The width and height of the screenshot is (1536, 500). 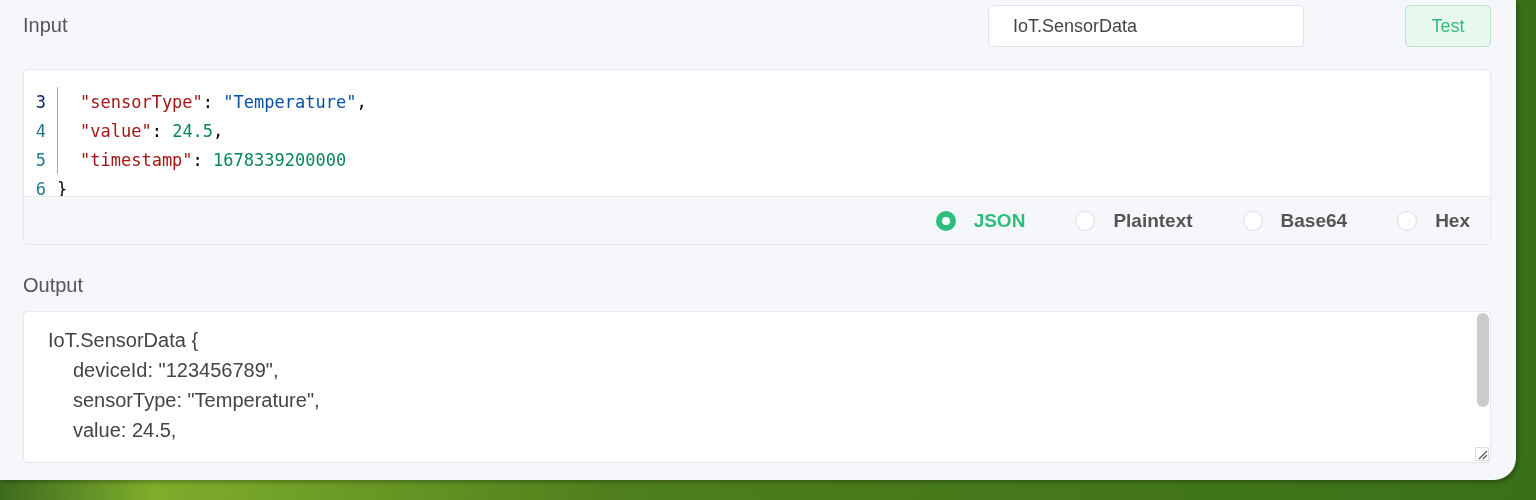 I want to click on line-number: 3, so click(x=40, y=101).